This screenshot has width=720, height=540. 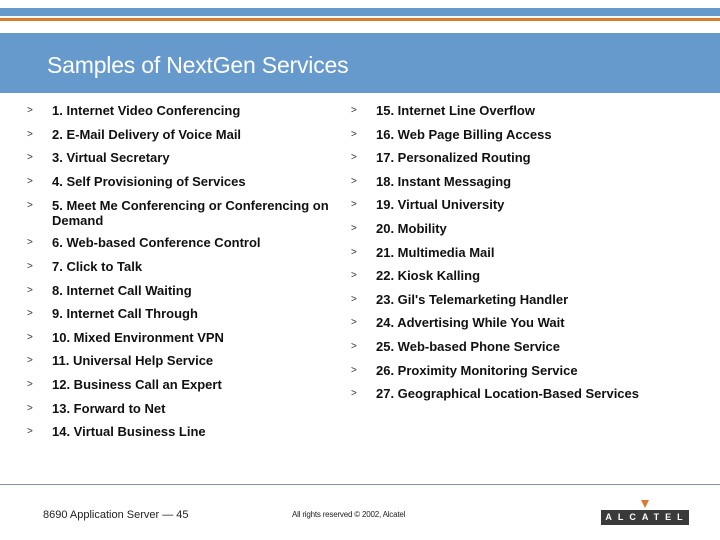 What do you see at coordinates (360, 63) in the screenshot?
I see `title-banner: Samples of NextGen Services` at bounding box center [360, 63].